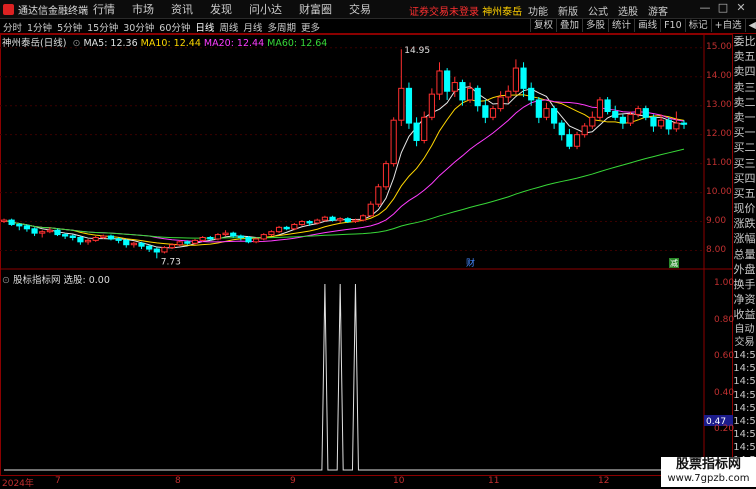  Describe the element at coordinates (741, 7) in the screenshot. I see `close-icon: ✕` at that location.